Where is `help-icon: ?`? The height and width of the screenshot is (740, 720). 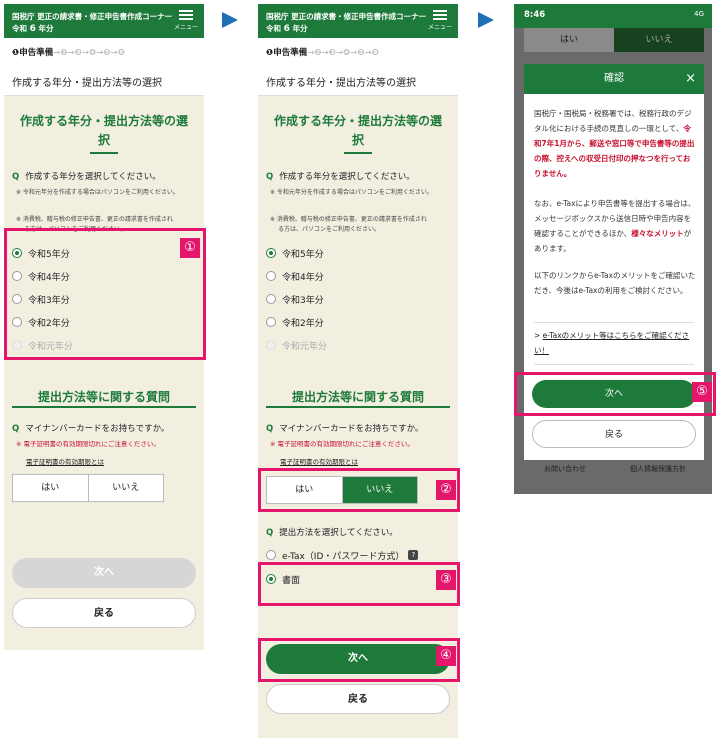 help-icon: ? is located at coordinates (413, 555).